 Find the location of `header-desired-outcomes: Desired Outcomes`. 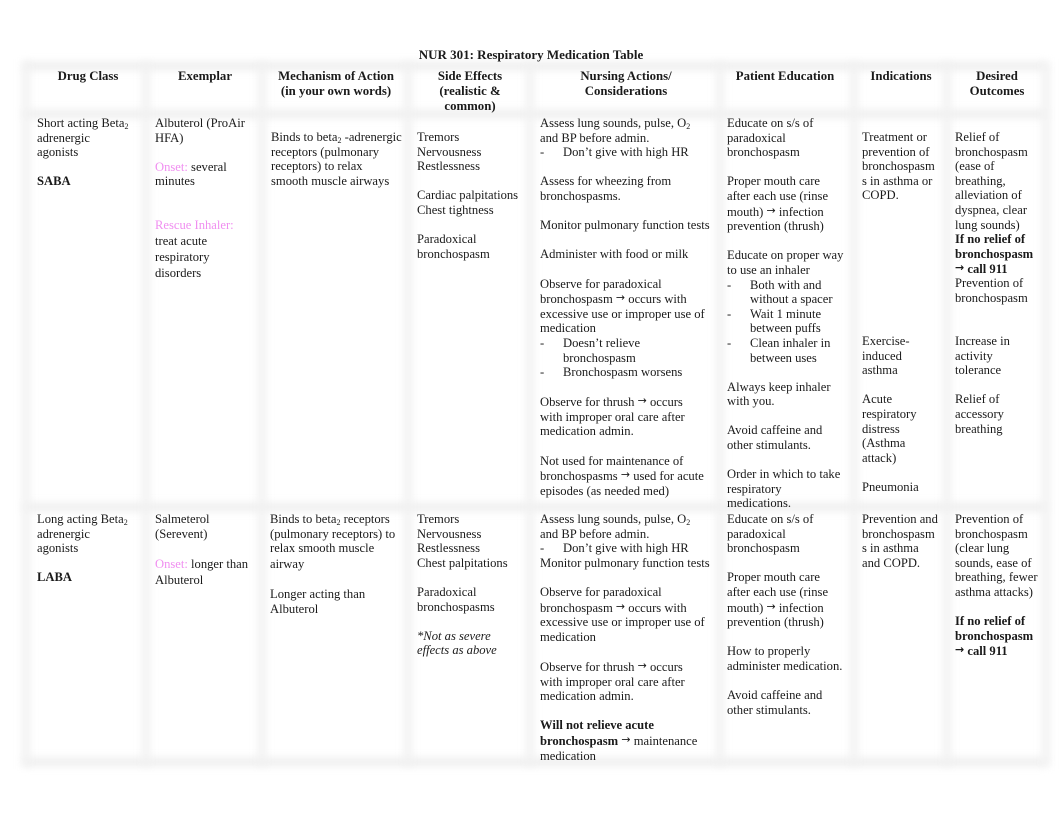

header-desired-outcomes: Desired Outcomes is located at coordinates (997, 84).